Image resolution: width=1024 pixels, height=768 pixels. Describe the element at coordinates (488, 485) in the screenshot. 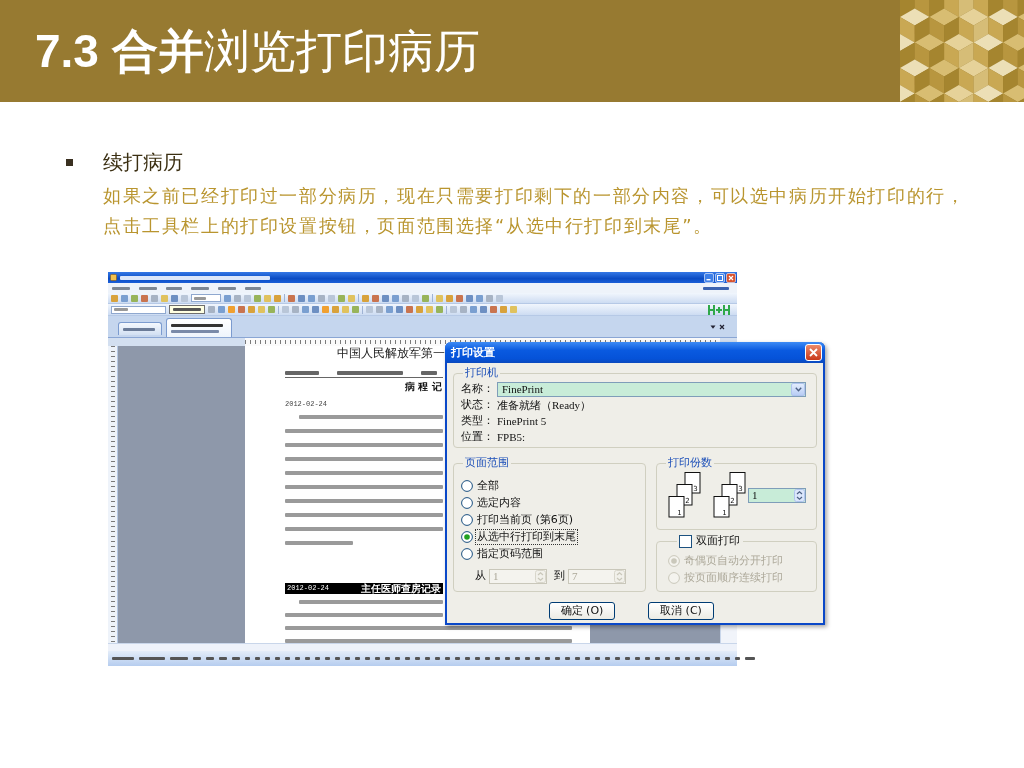

I see `option-label: 全部` at that location.